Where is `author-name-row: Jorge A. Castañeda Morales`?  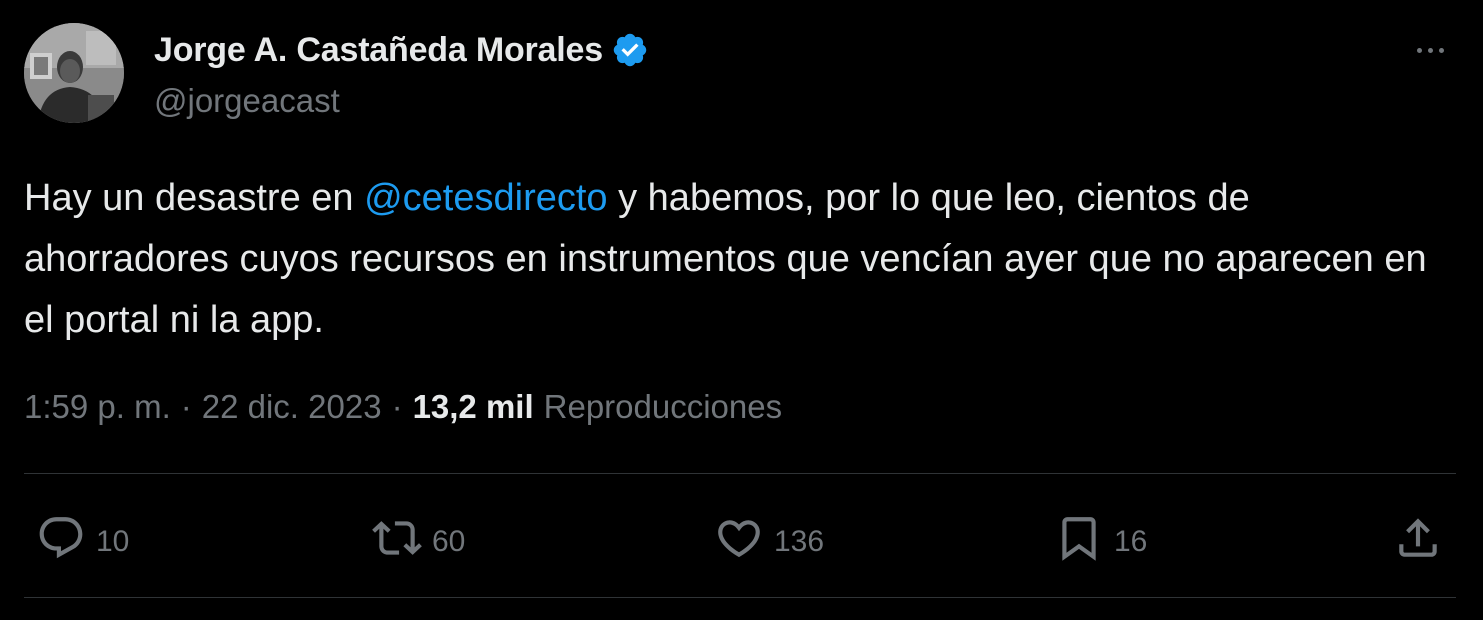
author-name-row: Jorge A. Castañeda Morales is located at coordinates (401, 50).